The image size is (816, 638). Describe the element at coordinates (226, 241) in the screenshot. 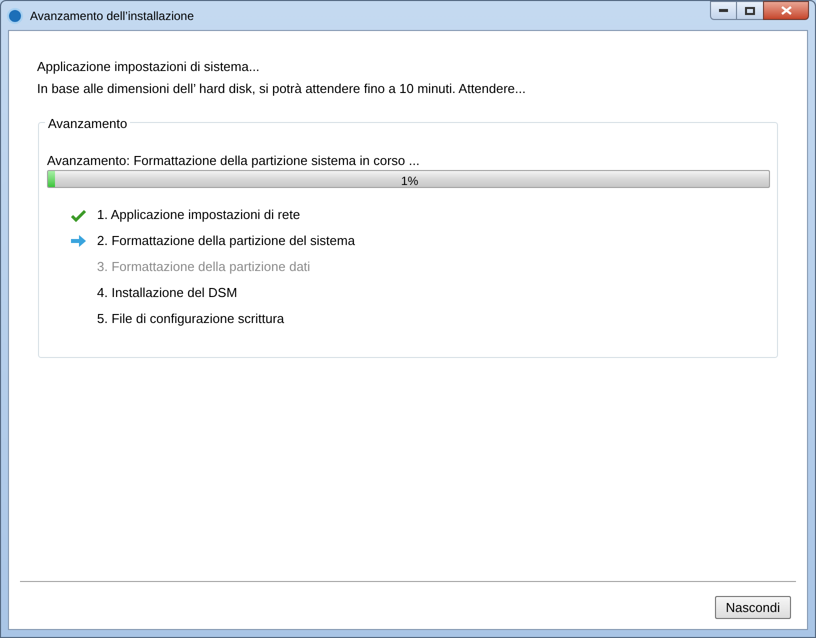

I see `step-label: 2. Formattazione della partizione del sistema` at that location.